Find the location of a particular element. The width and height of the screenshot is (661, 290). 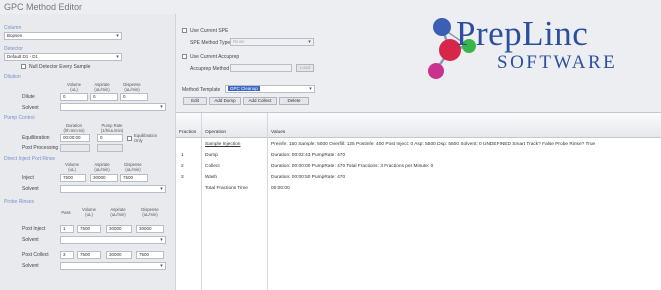

use-current-spe-checkbox is located at coordinates (184, 30).